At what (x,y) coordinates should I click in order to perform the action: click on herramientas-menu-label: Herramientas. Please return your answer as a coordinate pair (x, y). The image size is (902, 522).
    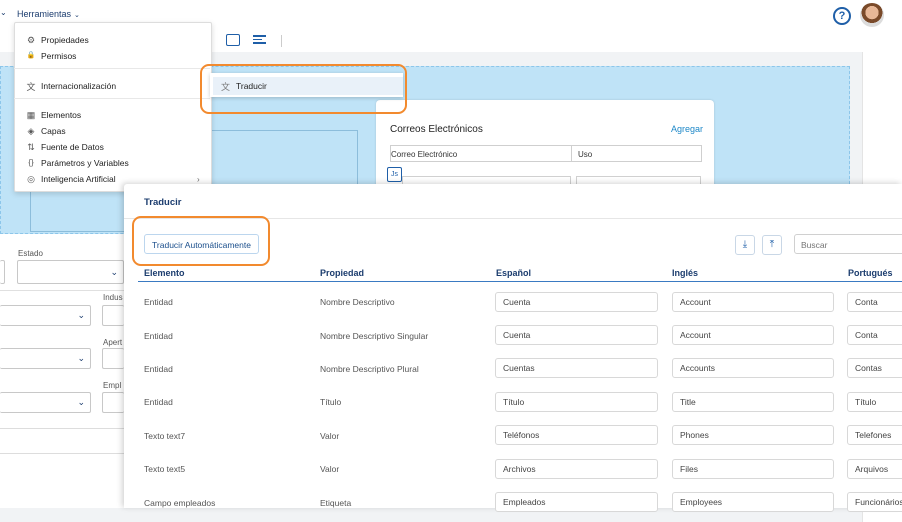
    Looking at the image, I should click on (44, 14).